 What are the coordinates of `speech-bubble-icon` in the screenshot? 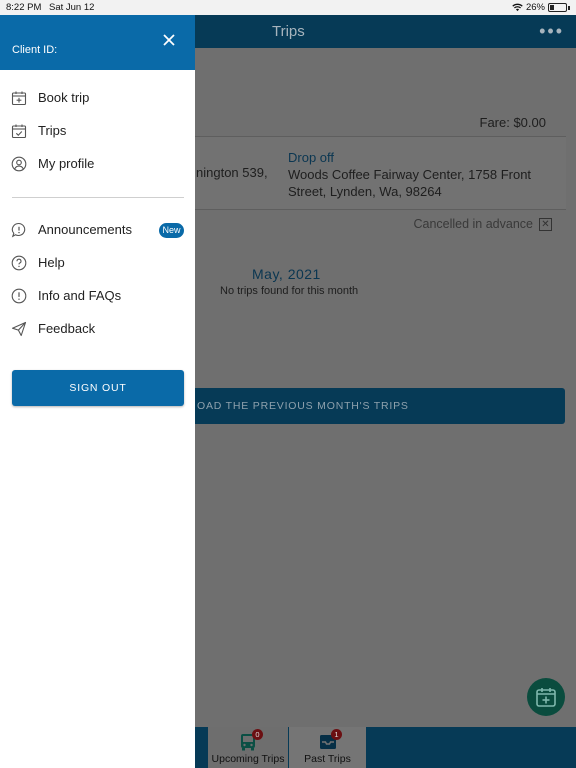 It's located at (18, 230).